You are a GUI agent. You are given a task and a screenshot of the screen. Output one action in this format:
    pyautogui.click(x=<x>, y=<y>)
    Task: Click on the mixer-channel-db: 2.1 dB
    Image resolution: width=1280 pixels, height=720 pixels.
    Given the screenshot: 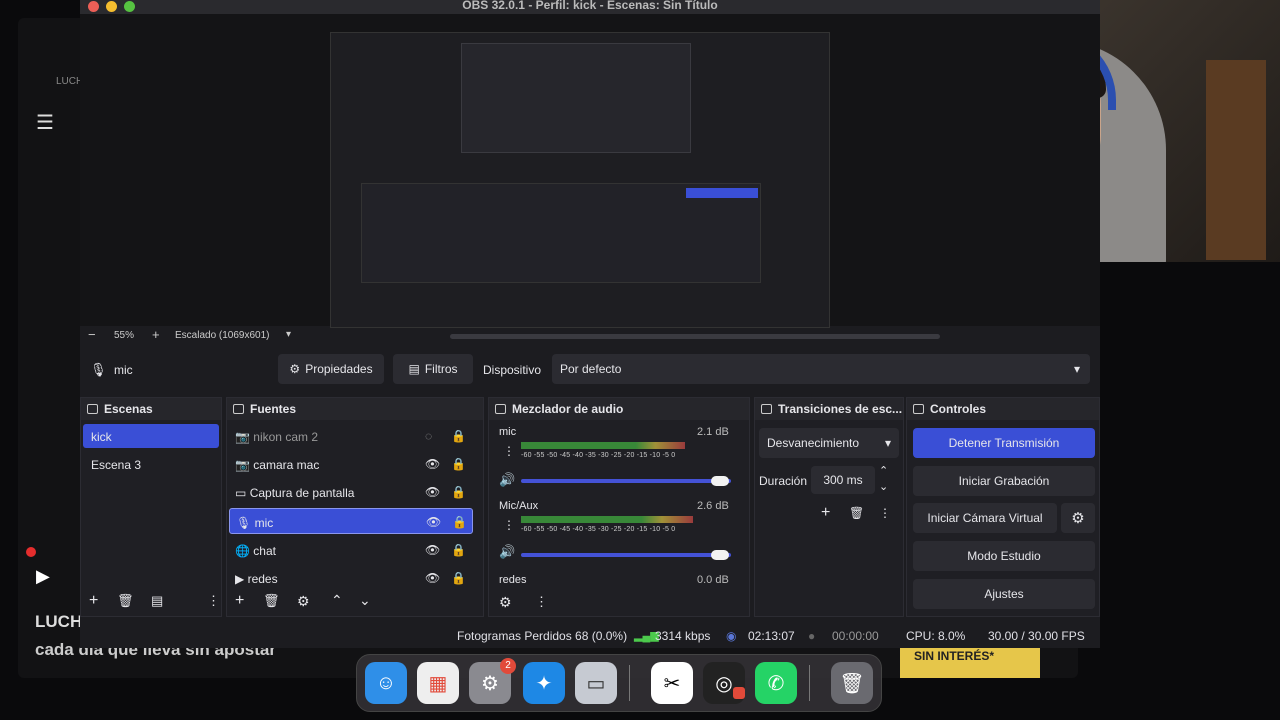 What is the action you would take?
    pyautogui.click(x=713, y=432)
    